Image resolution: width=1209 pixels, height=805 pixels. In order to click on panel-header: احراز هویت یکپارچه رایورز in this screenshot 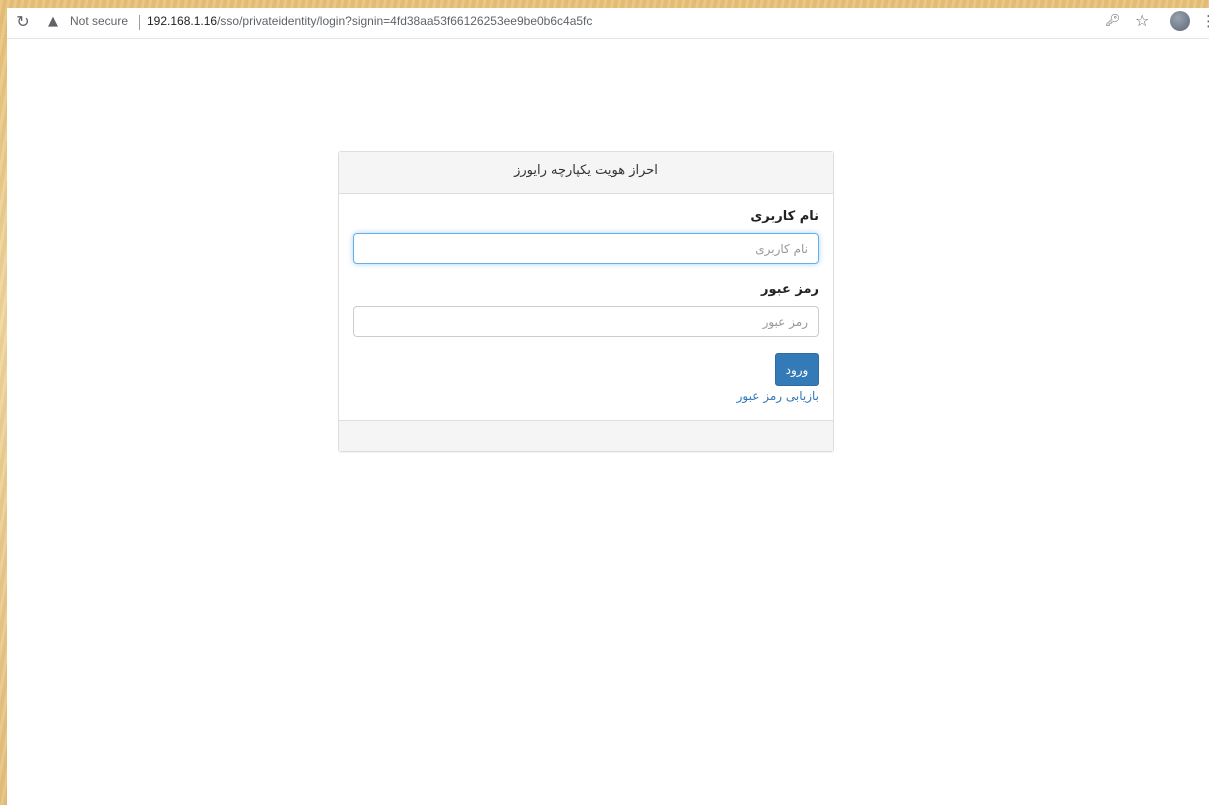, I will do `click(586, 173)`.